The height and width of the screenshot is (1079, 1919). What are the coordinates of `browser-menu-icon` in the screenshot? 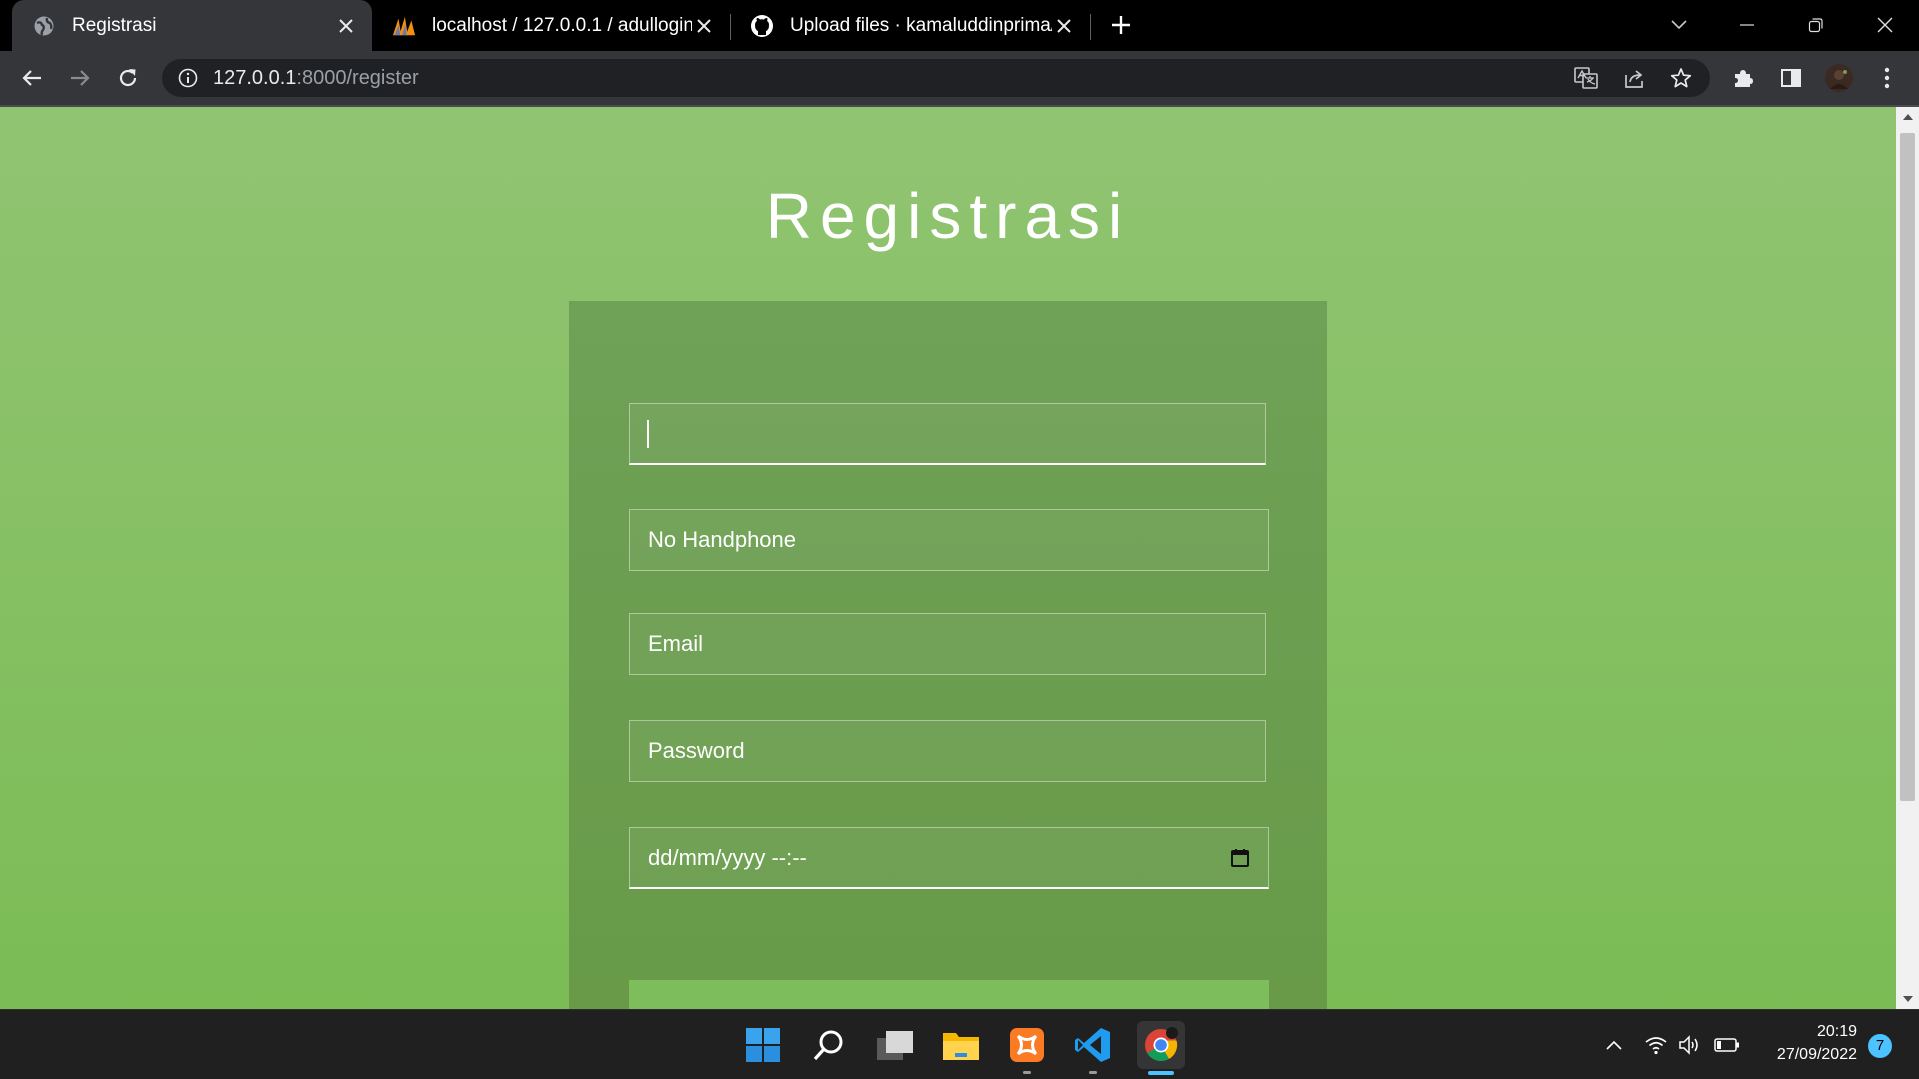 It's located at (1887, 78).